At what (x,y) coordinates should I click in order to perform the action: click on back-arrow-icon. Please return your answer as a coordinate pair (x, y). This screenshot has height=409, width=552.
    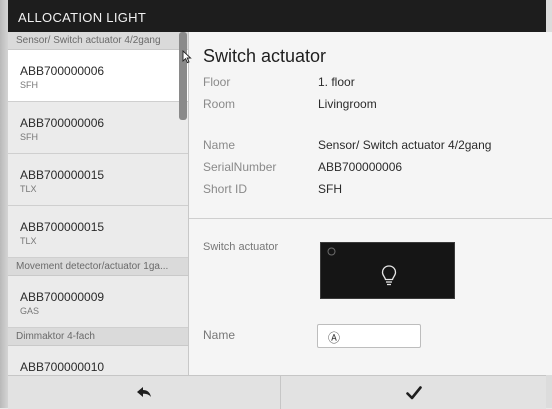
    Looking at the image, I should click on (144, 391).